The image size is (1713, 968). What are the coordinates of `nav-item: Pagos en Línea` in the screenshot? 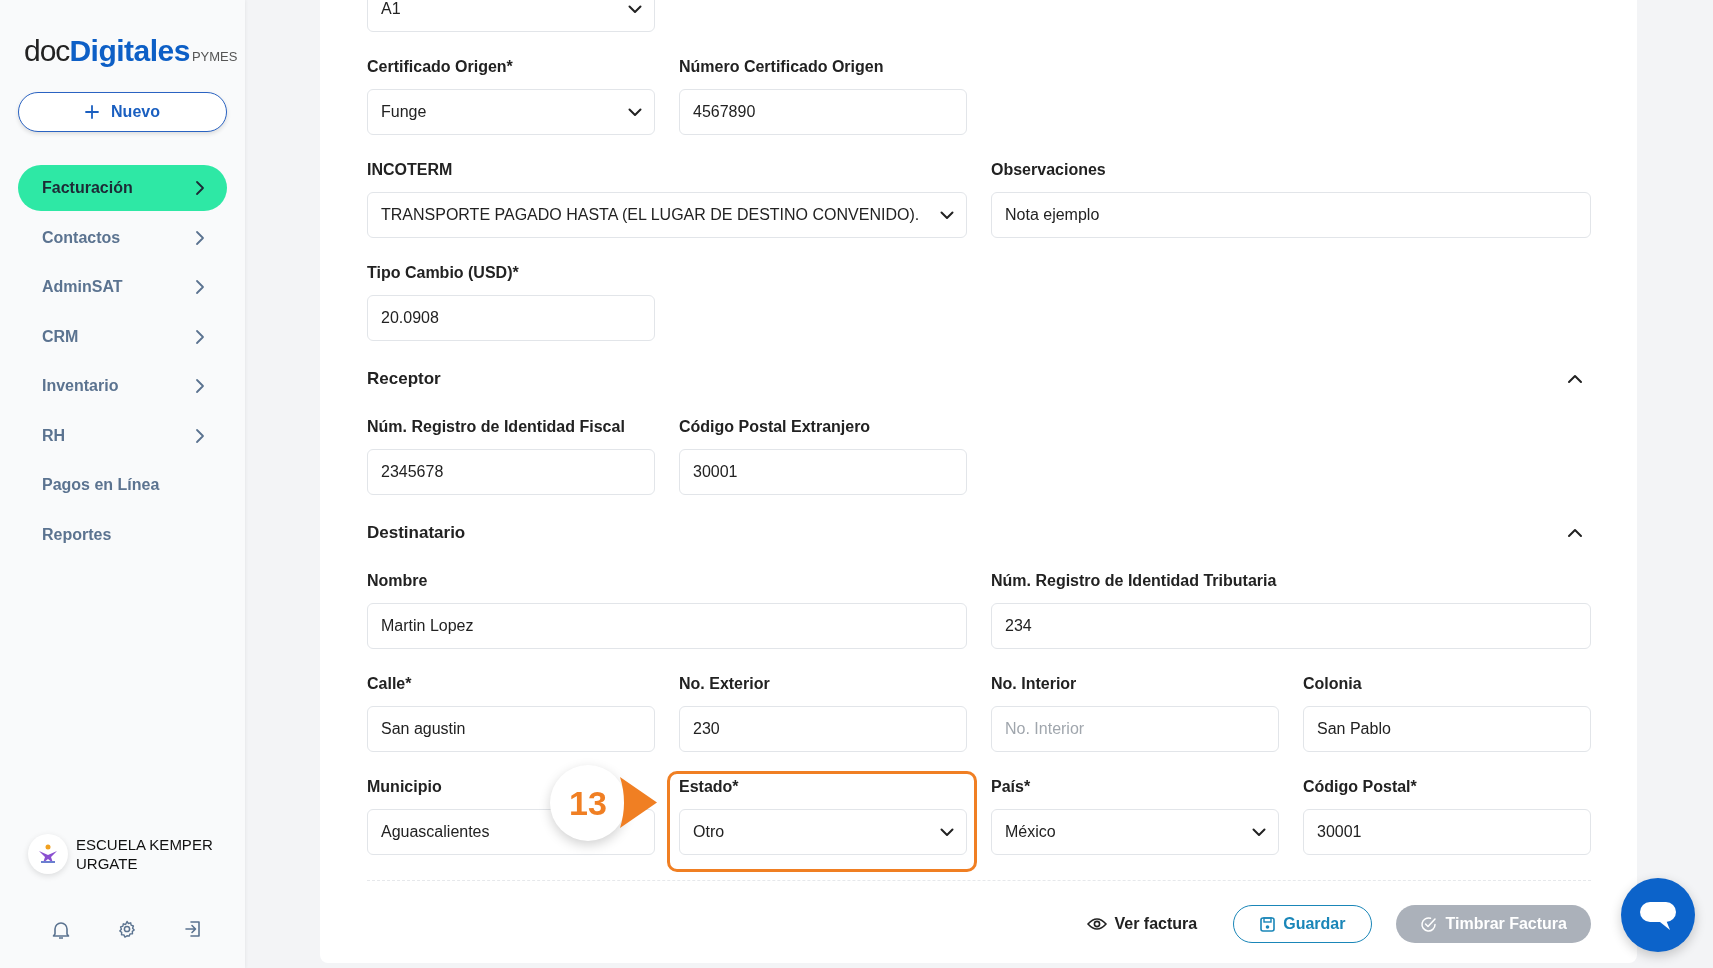 It's located at (122, 485).